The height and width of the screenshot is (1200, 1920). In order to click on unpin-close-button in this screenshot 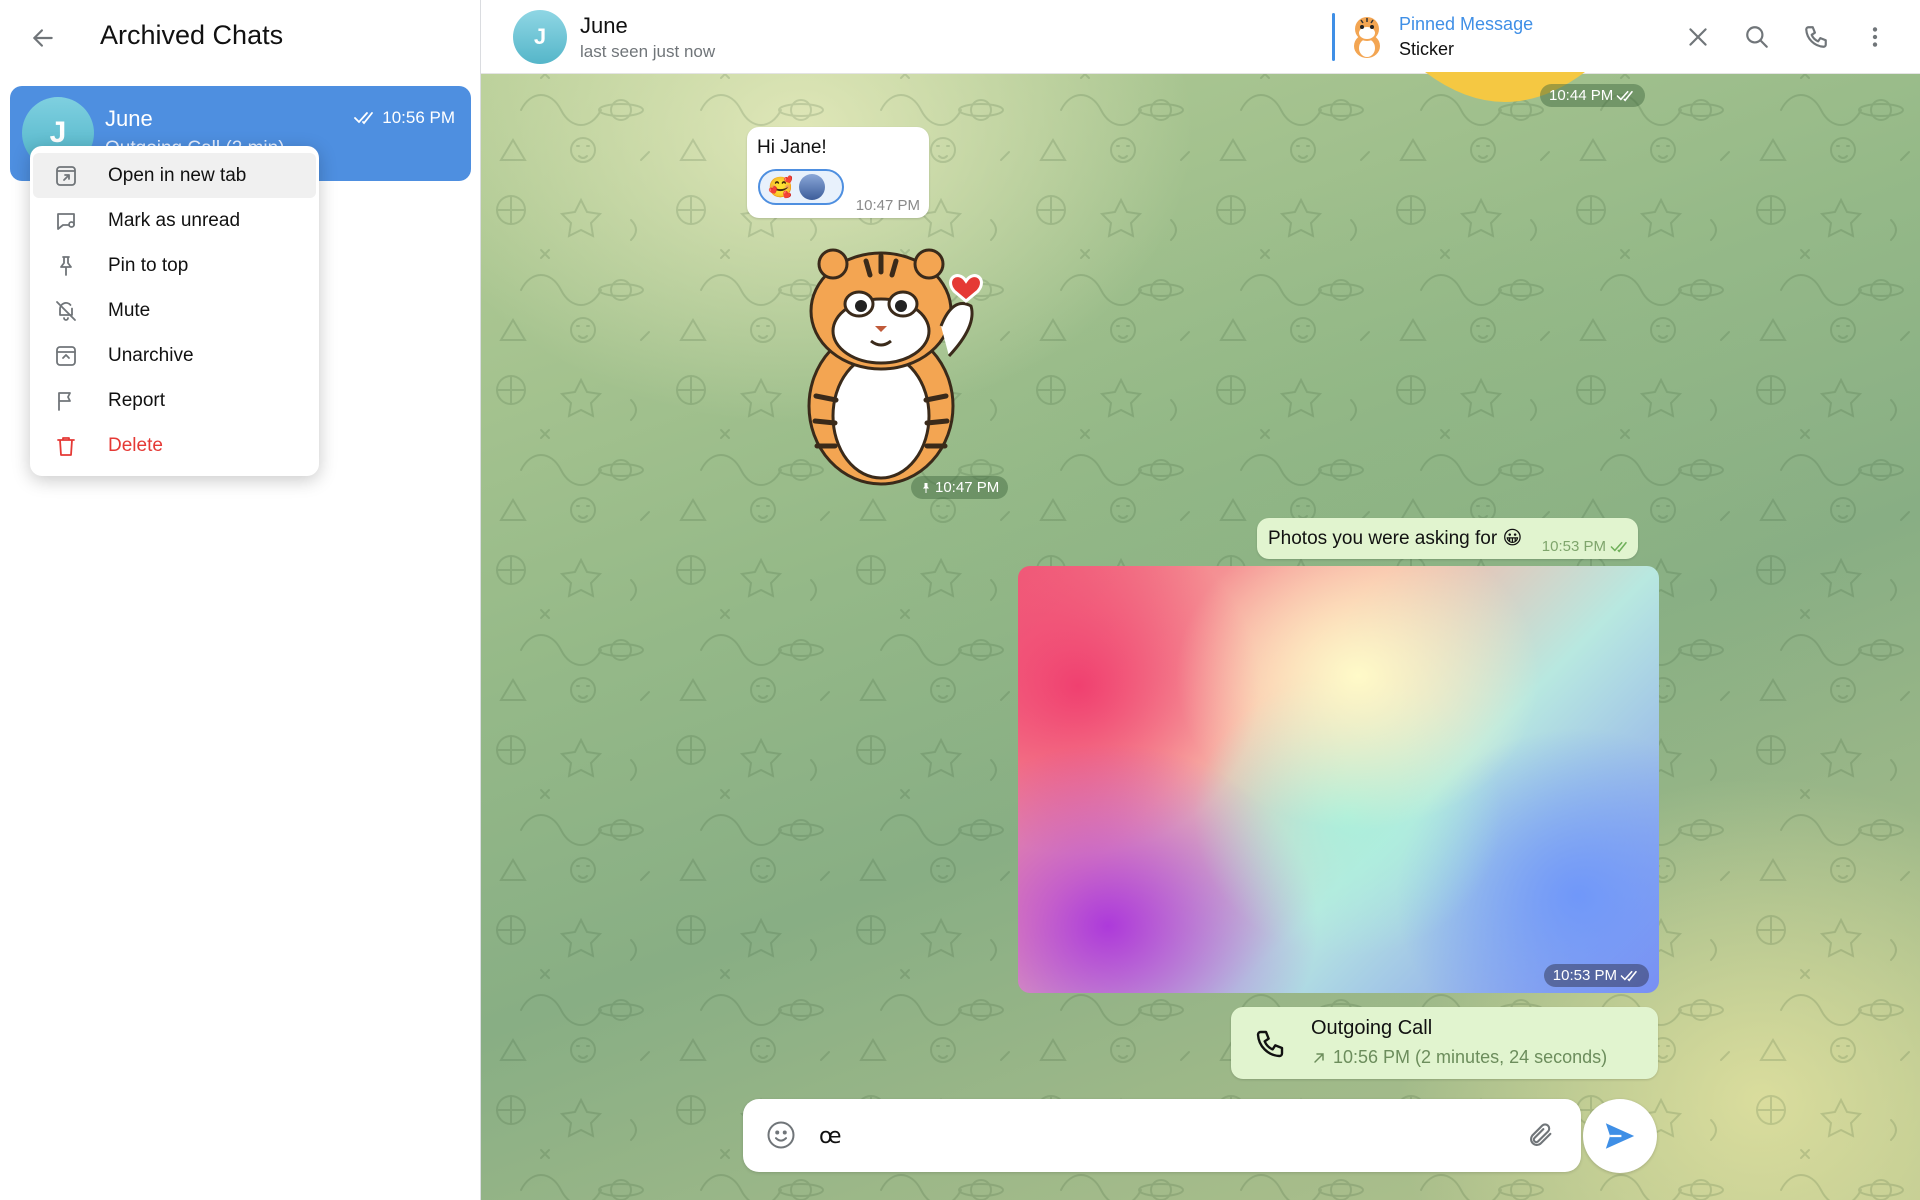, I will do `click(1698, 37)`.